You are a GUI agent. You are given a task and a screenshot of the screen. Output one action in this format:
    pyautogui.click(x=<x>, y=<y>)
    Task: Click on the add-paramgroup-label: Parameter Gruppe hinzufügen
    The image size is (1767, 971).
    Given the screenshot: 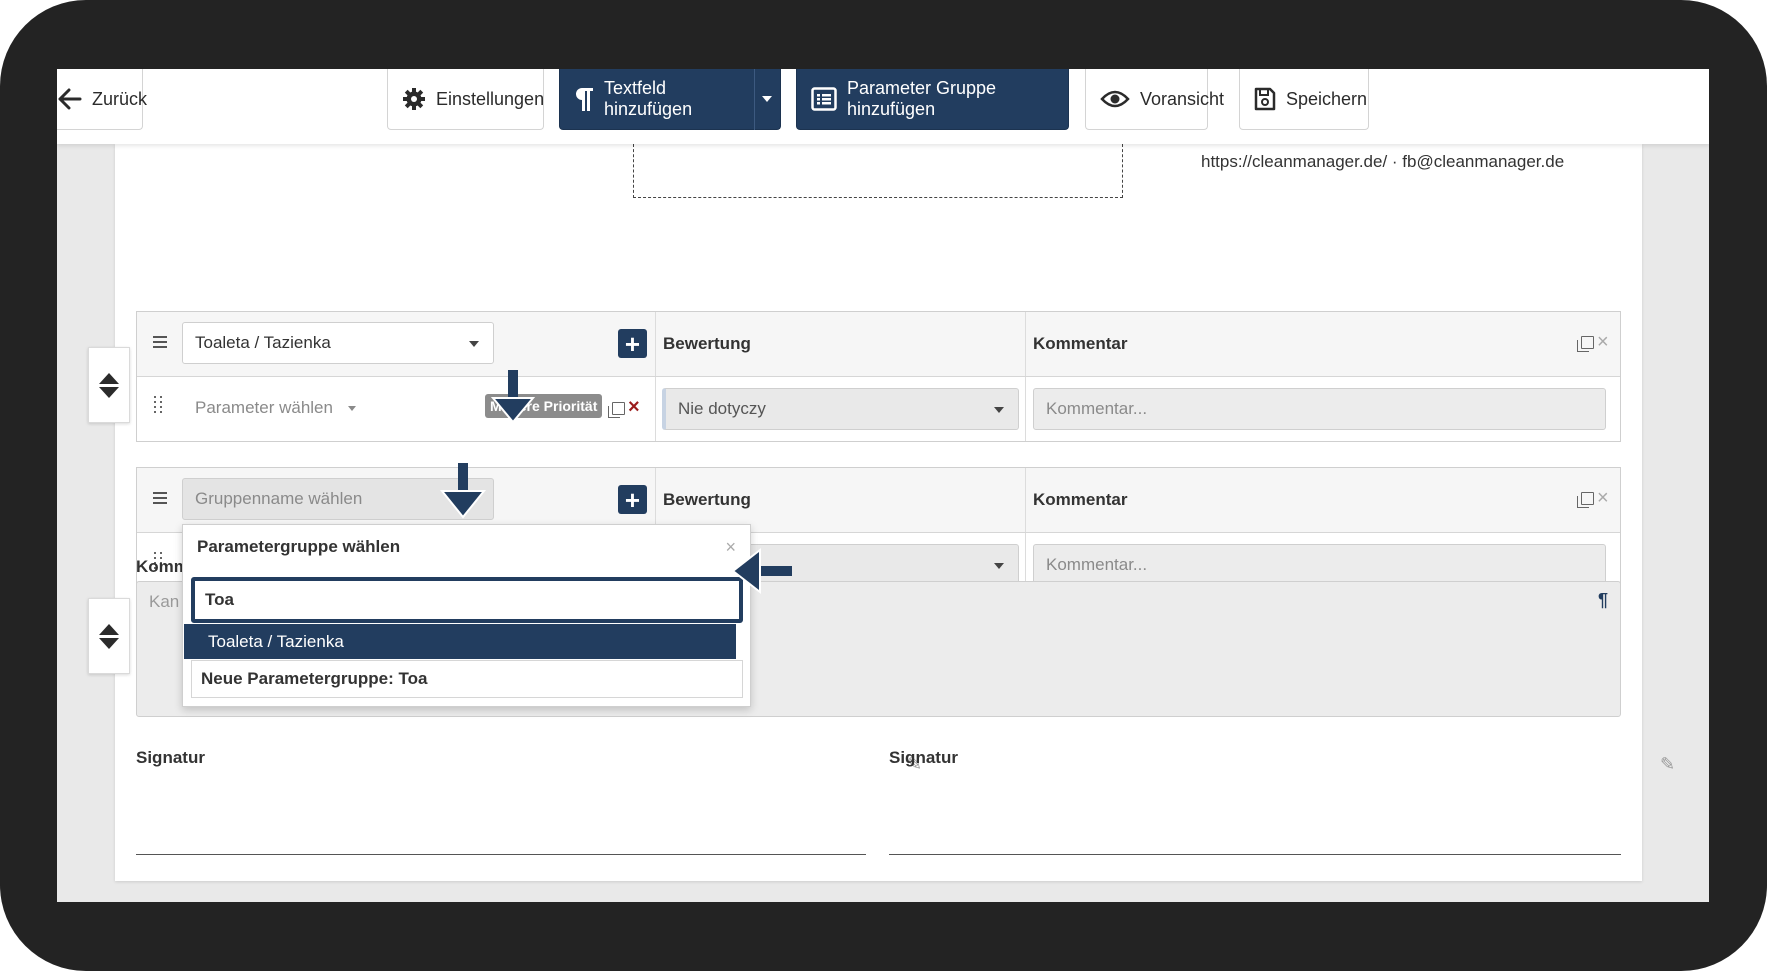 What is the action you would take?
    pyautogui.click(x=922, y=98)
    